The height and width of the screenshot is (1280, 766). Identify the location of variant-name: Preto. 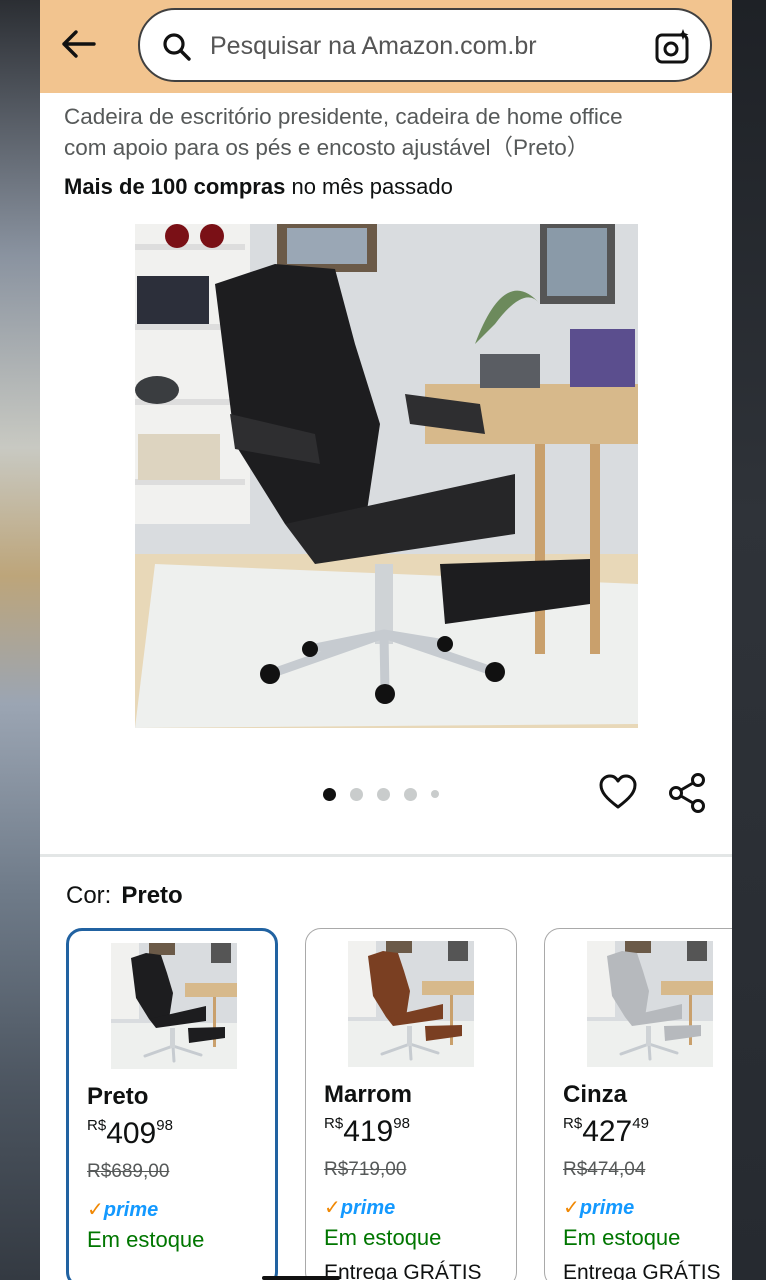
(118, 1096).